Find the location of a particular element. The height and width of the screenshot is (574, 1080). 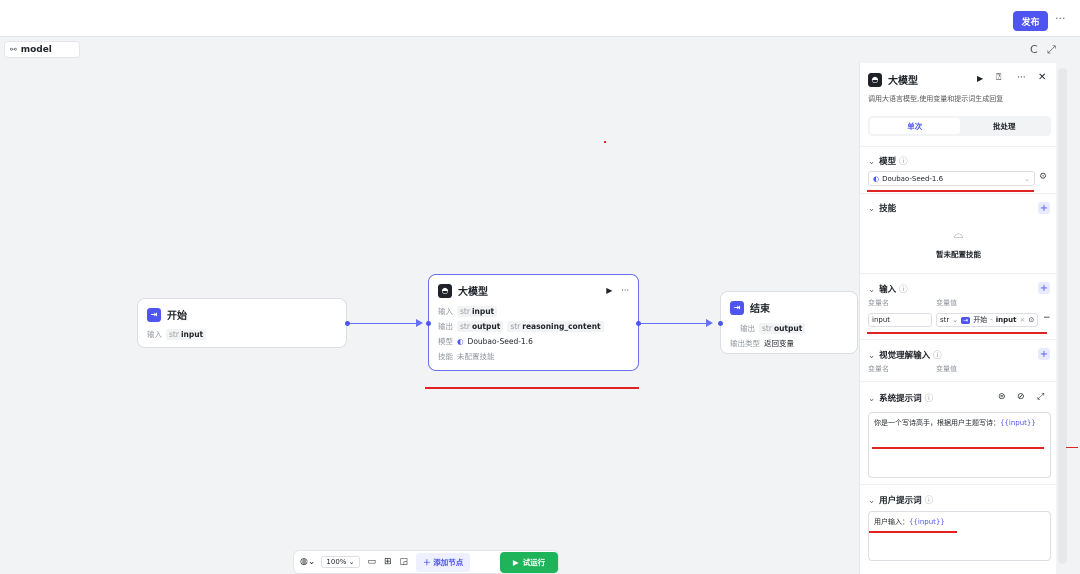

mouse-mode-icon: ◍⌄ is located at coordinates (307, 562).